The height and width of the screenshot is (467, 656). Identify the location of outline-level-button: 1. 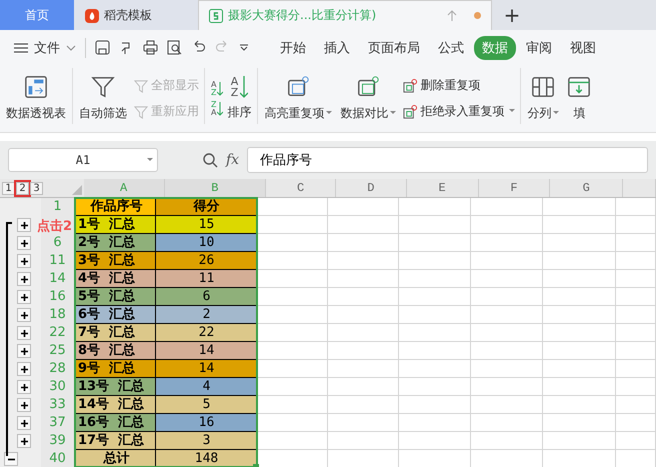
(8, 188).